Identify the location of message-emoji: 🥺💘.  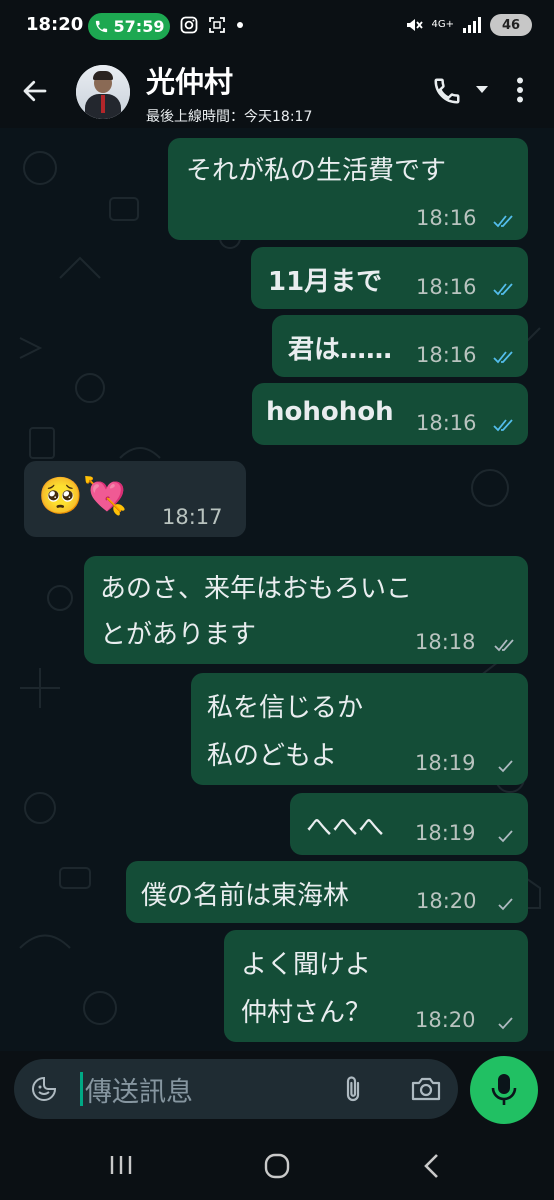
(83, 496).